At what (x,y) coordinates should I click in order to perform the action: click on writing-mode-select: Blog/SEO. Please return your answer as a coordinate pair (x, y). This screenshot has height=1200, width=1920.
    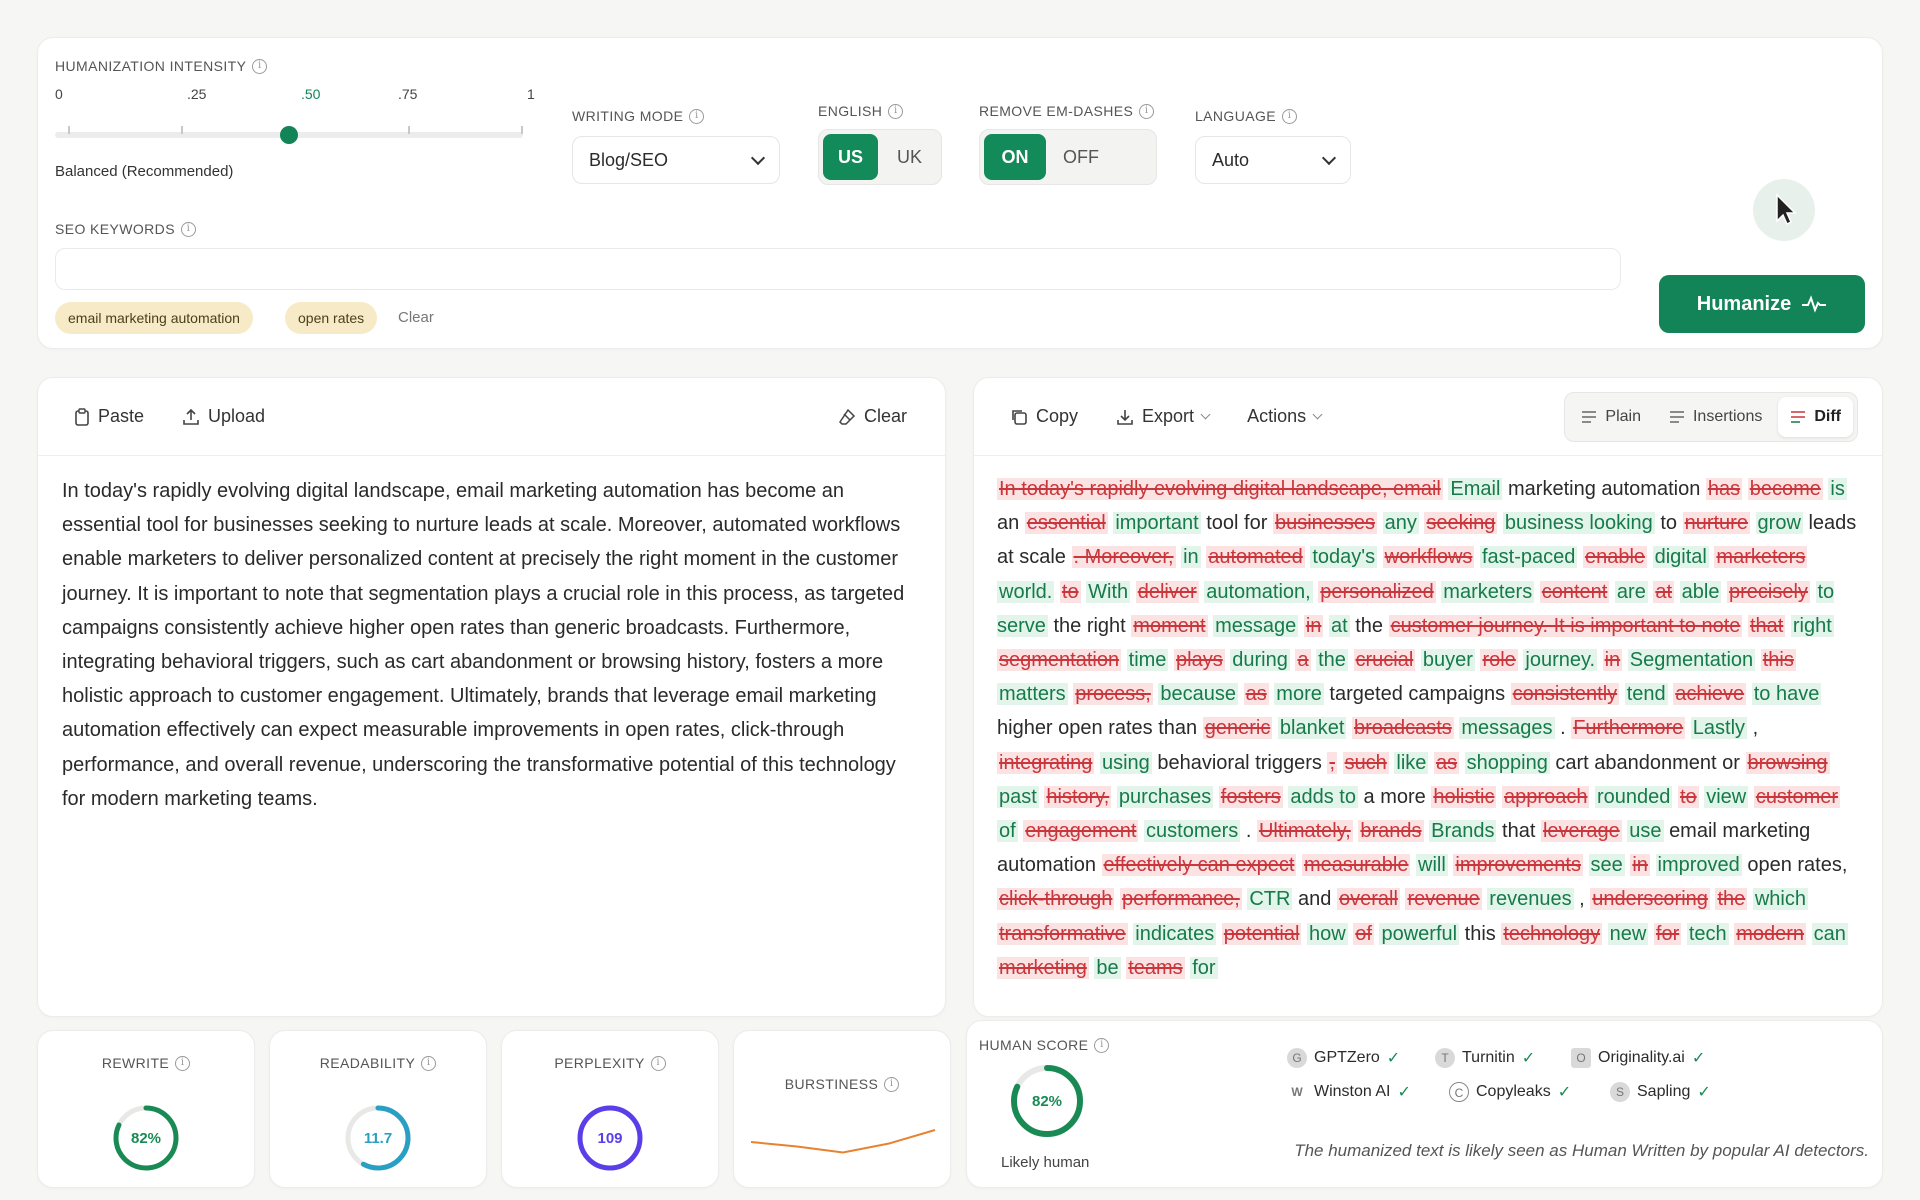
    Looking at the image, I should click on (676, 160).